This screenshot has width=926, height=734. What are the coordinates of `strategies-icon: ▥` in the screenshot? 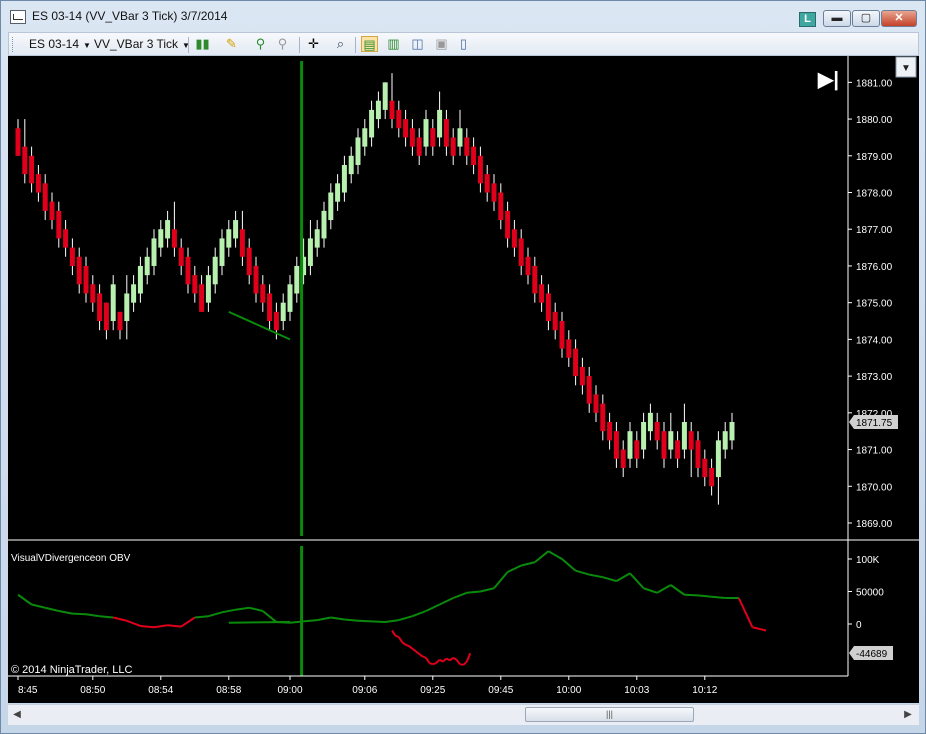 It's located at (393, 44).